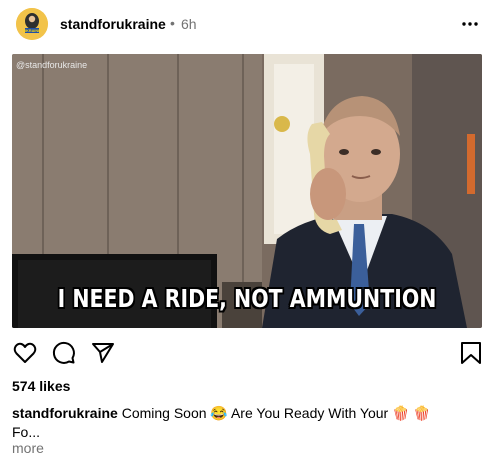 The image size is (492, 460). Describe the element at coordinates (471, 353) in the screenshot. I see `bookmark-icon` at that location.